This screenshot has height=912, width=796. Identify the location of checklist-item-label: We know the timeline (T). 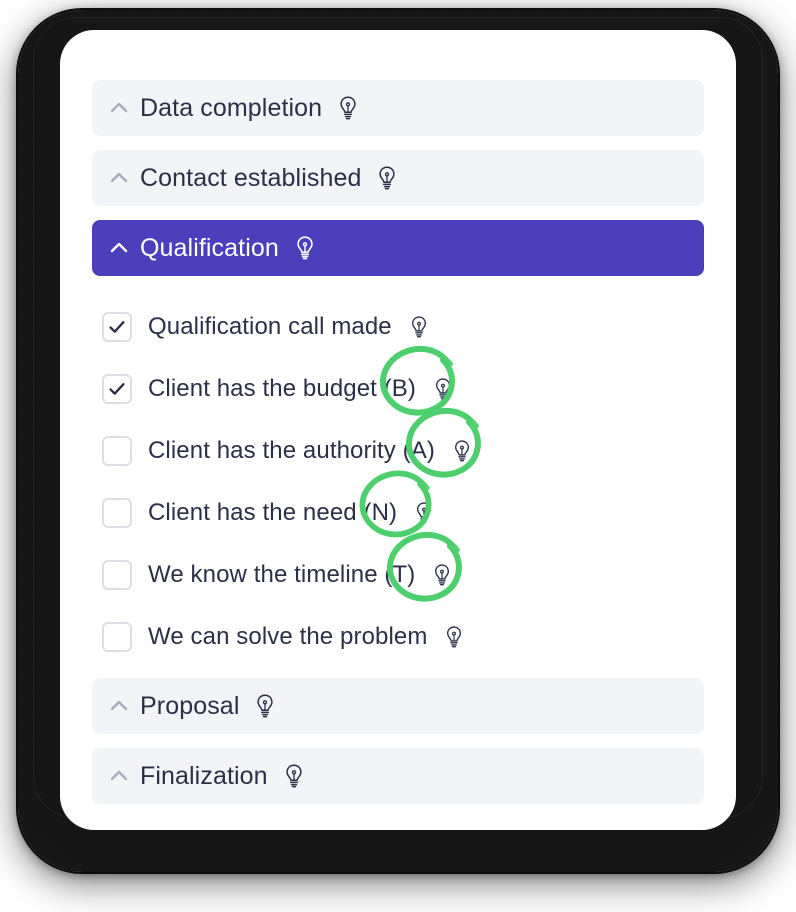
(282, 574).